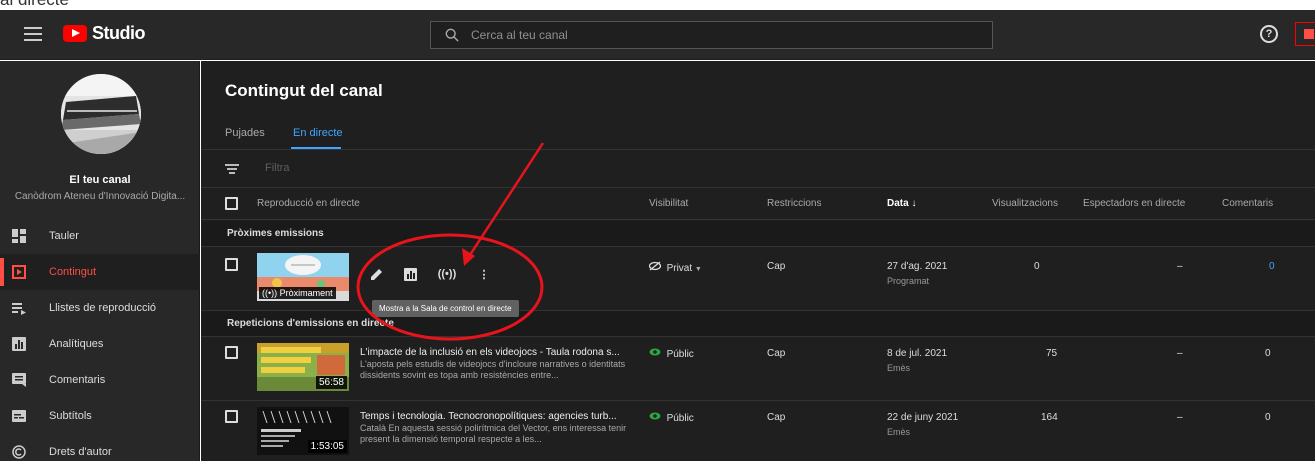 The height and width of the screenshot is (461, 1315). What do you see at coordinates (1269, 34) in the screenshot?
I see `help-icon: ?` at bounding box center [1269, 34].